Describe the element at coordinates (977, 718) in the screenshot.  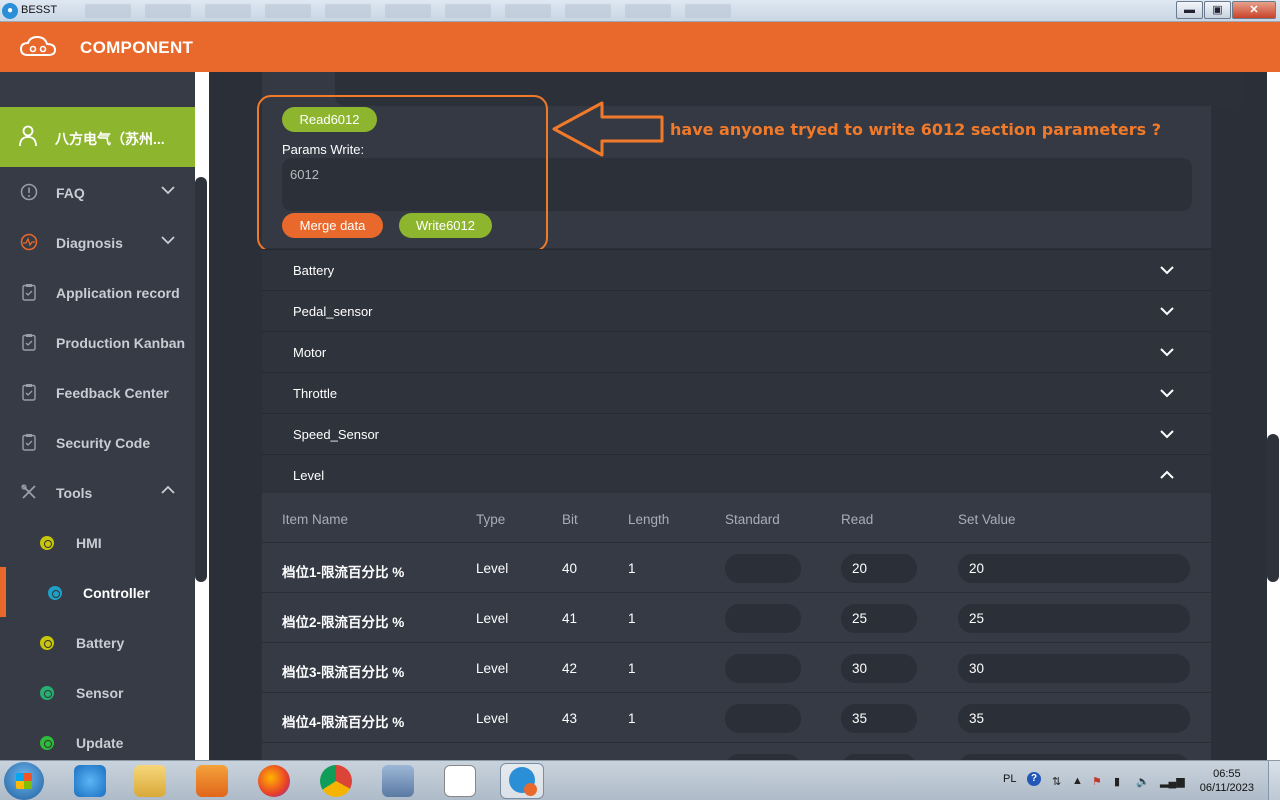
I see `row-set-value: 35` at that location.